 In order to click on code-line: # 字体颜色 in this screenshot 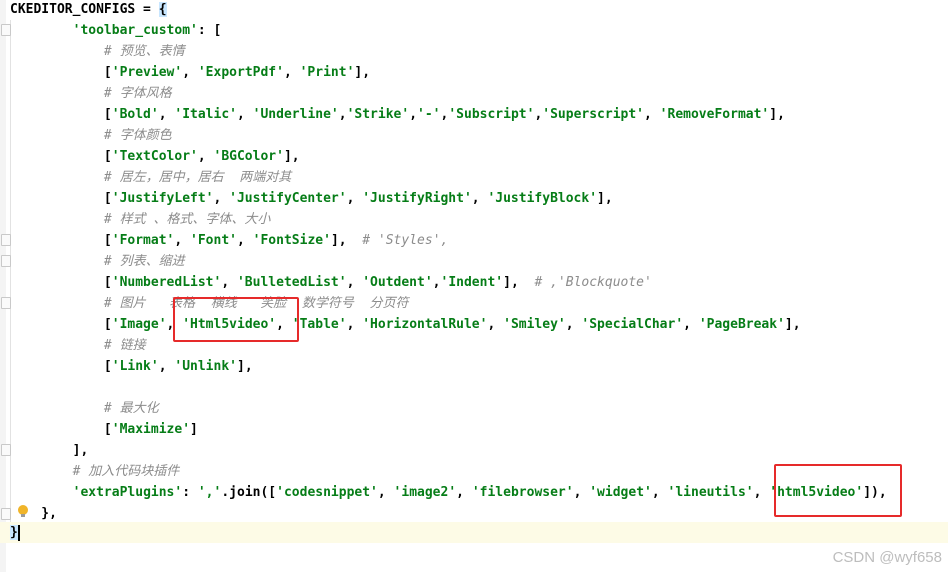, I will do `click(91, 135)`.